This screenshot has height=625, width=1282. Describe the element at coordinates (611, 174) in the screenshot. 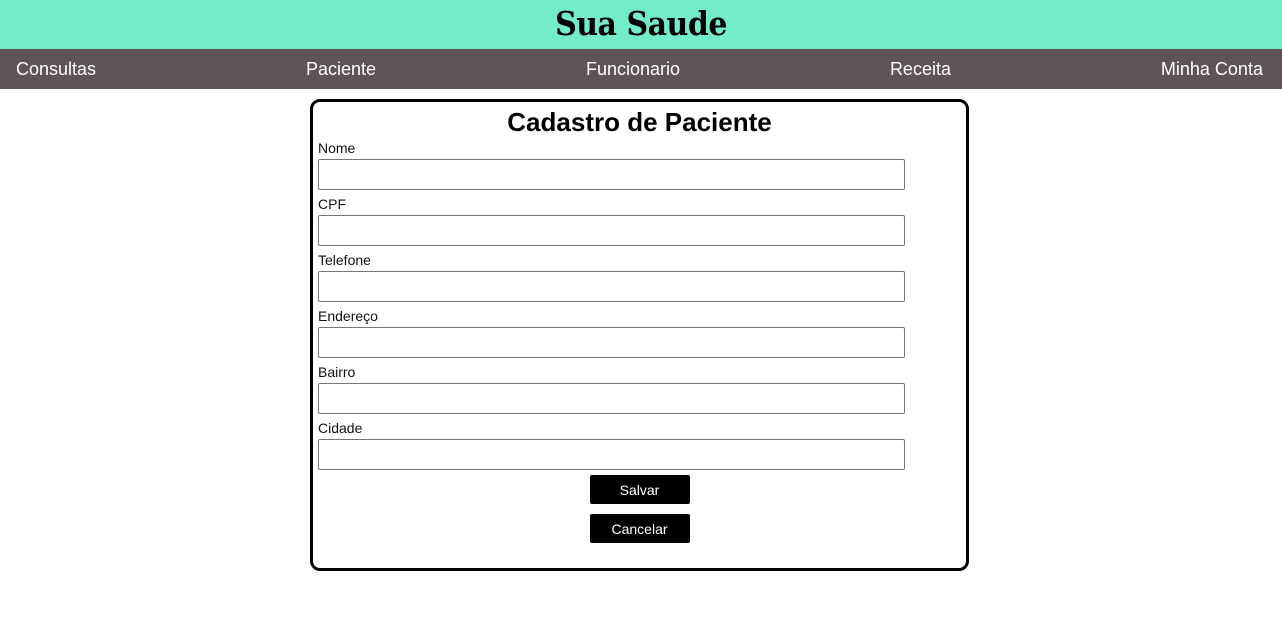

I see `nome-input` at that location.